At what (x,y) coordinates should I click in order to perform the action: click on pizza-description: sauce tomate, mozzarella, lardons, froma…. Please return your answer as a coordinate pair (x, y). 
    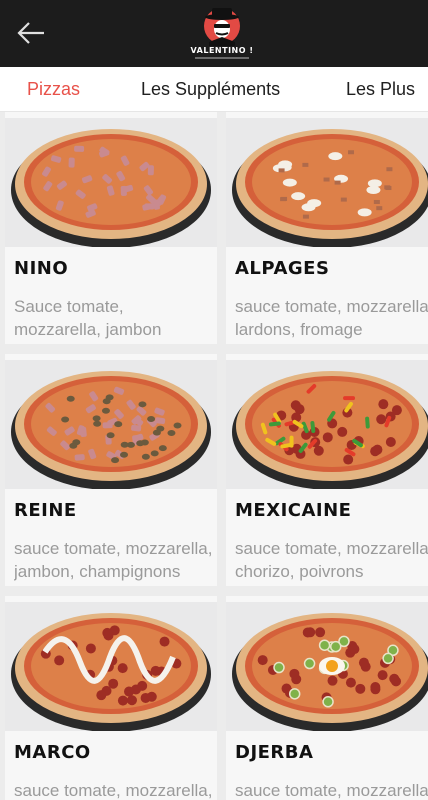
    Looking at the image, I should click on (331, 318).